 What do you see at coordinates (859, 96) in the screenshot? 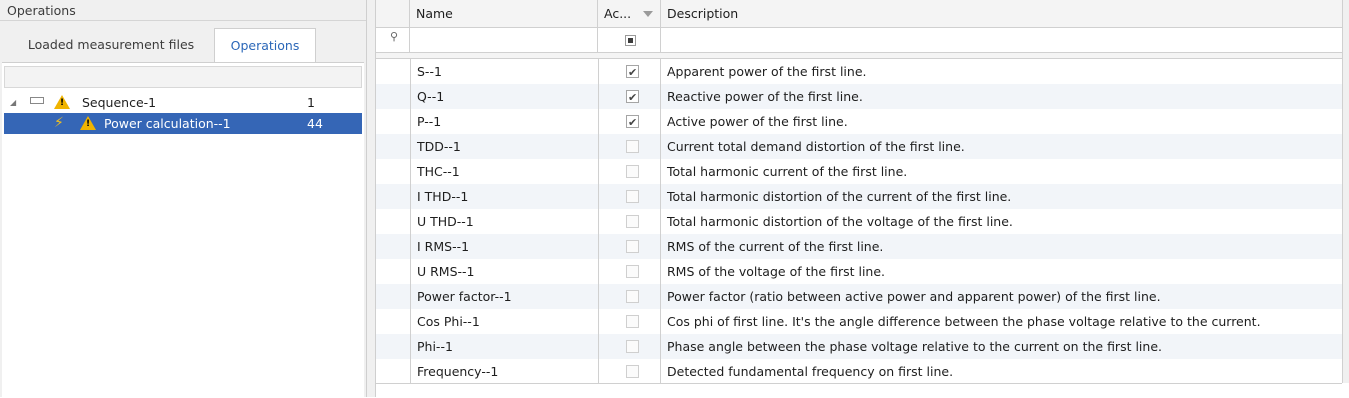
I see `table-row: Q--1 Reactive power of the first line.` at bounding box center [859, 96].